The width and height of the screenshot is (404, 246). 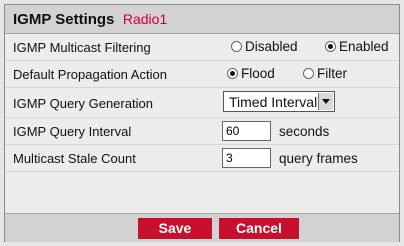 I want to click on query-generation-select: Timed Interval, so click(x=279, y=101).